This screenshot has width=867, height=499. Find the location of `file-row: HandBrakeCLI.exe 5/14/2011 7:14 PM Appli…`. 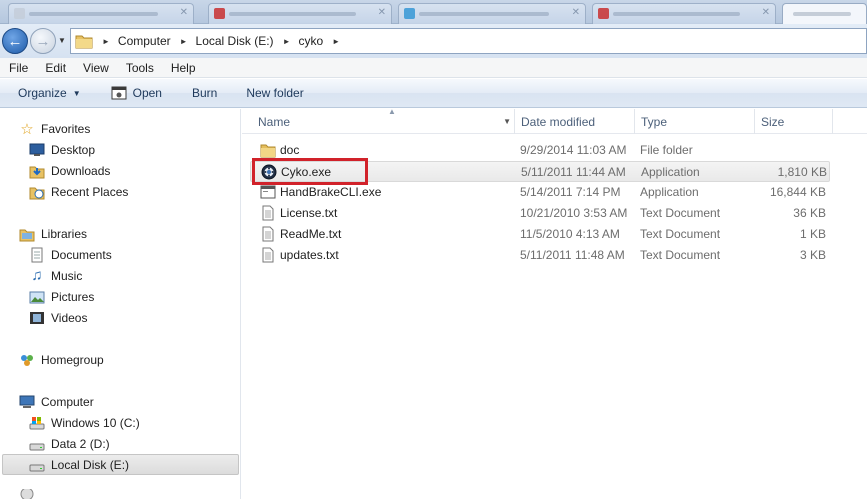

file-row: HandBrakeCLI.exe 5/14/2011 7:14 PM Appli… is located at coordinates (540, 192).